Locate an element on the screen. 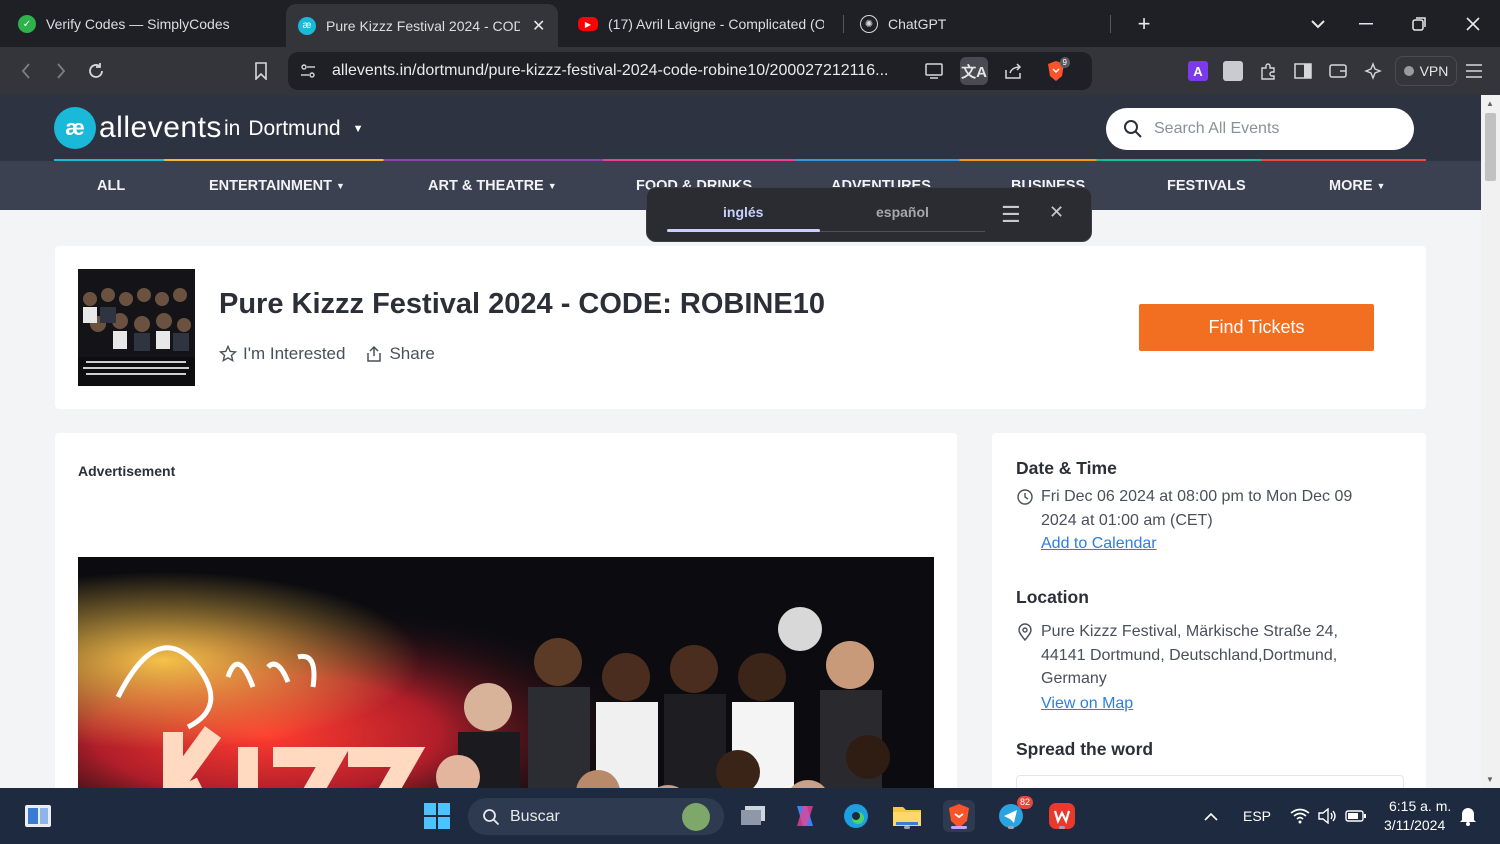  telegram-icon: 82 is located at coordinates (1014, 814).